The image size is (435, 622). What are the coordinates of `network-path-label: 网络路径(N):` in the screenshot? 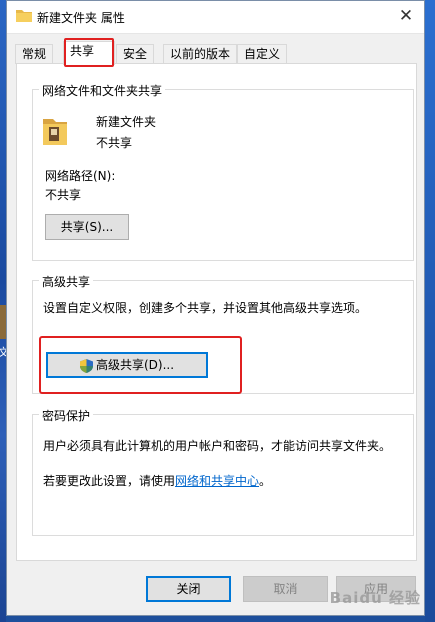 It's located at (80, 176).